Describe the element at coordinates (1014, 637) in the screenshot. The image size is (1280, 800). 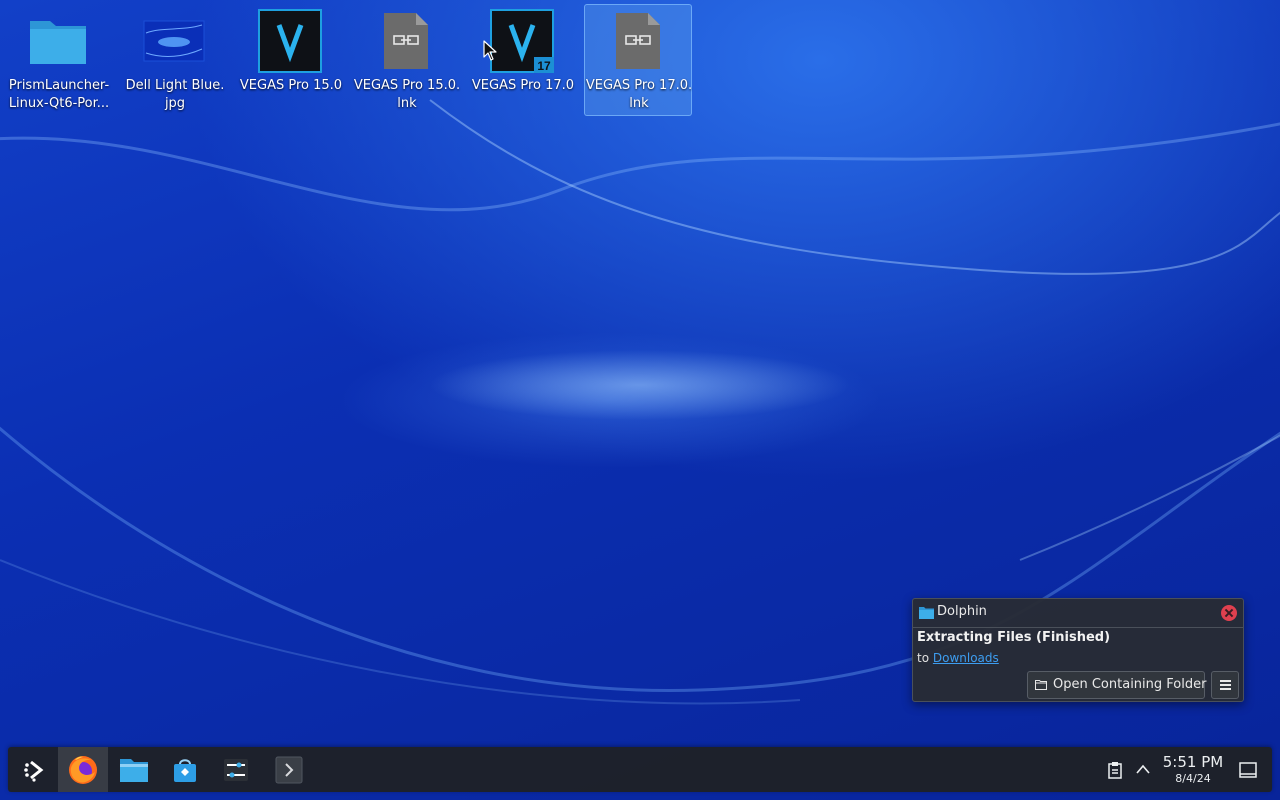
I see `notification-title: Extracting Files (Finished)` at that location.